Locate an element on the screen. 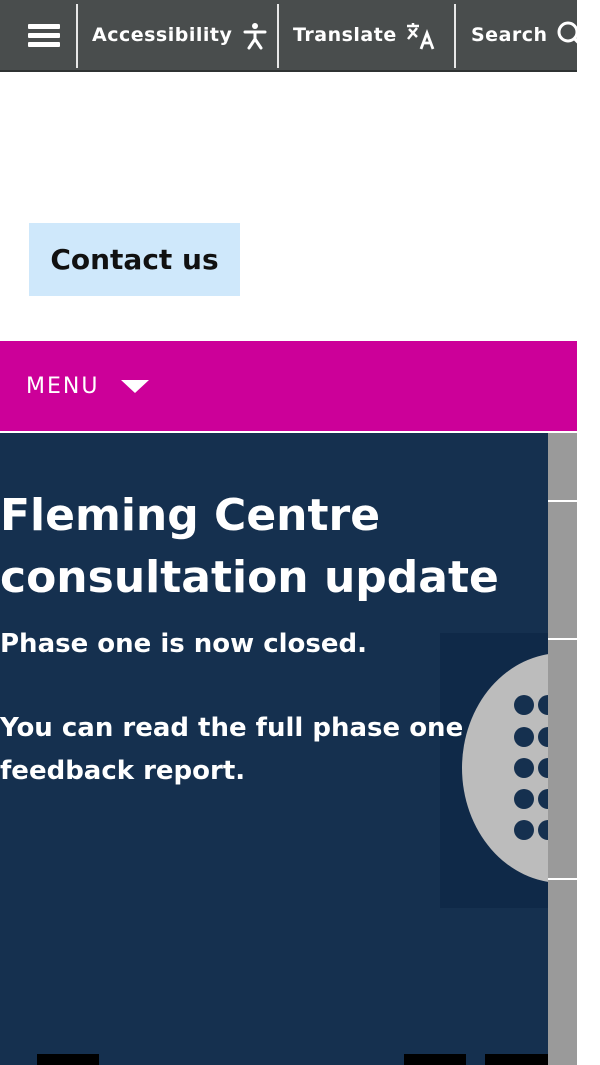 This screenshot has width=600, height=1065. hero-title: Fleming Centre consultation update is located at coordinates (249, 546).